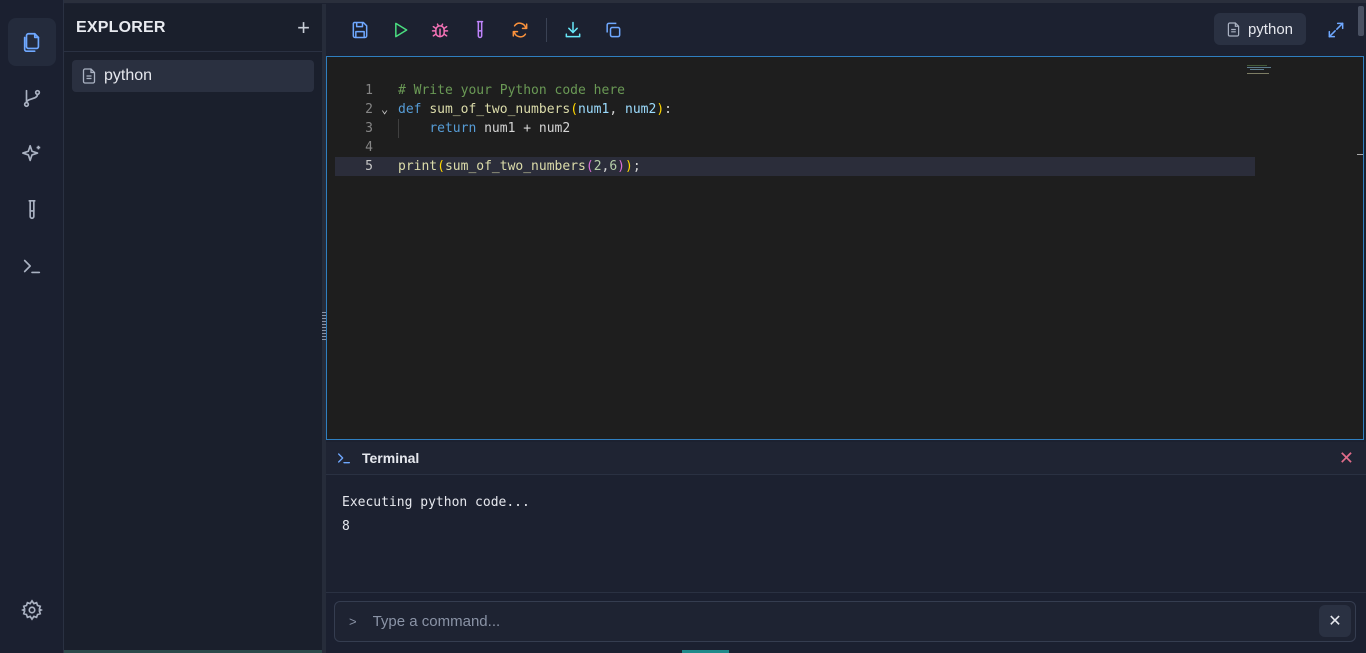 This screenshot has height=653, width=1366. What do you see at coordinates (384, 109) in the screenshot?
I see `chevron-down-icon: ⌄` at bounding box center [384, 109].